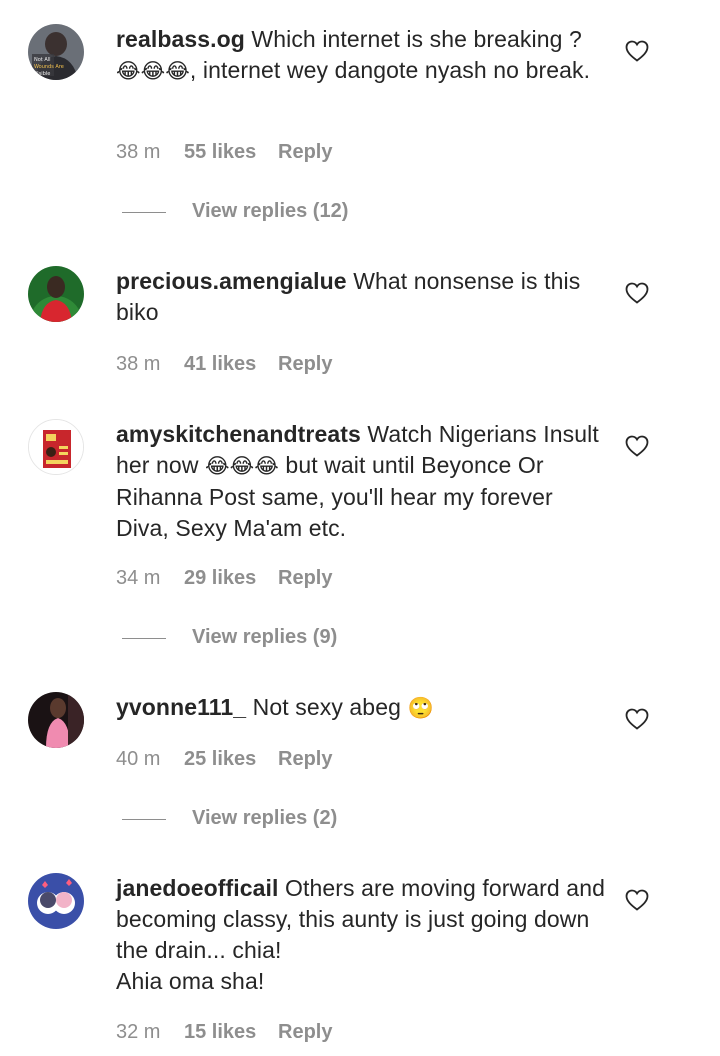  I want to click on like-count: 29 likes, so click(231, 578).